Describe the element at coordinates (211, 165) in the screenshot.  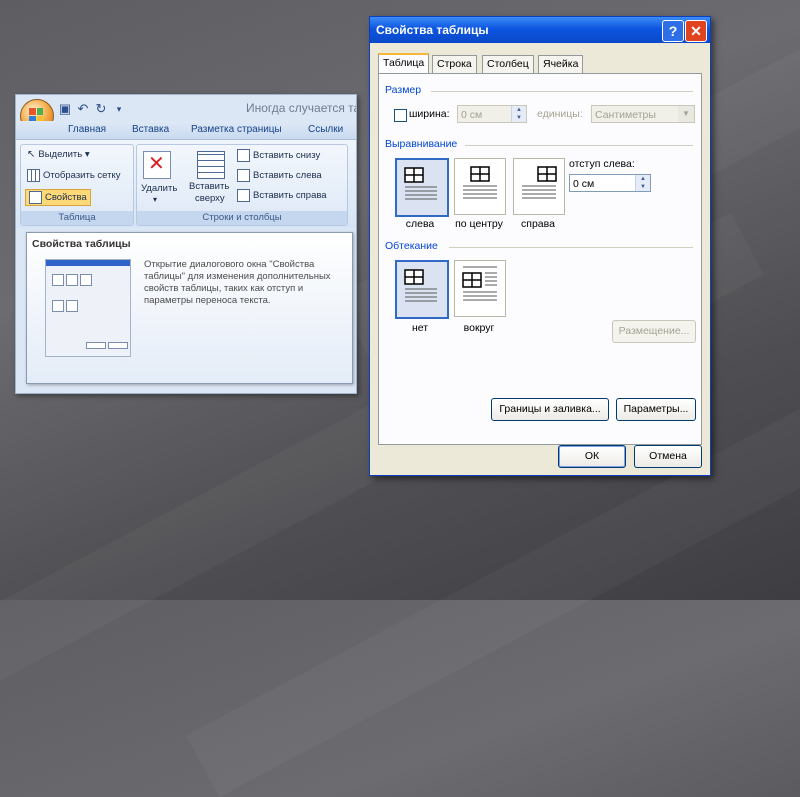
I see `insert-above-icon` at that location.